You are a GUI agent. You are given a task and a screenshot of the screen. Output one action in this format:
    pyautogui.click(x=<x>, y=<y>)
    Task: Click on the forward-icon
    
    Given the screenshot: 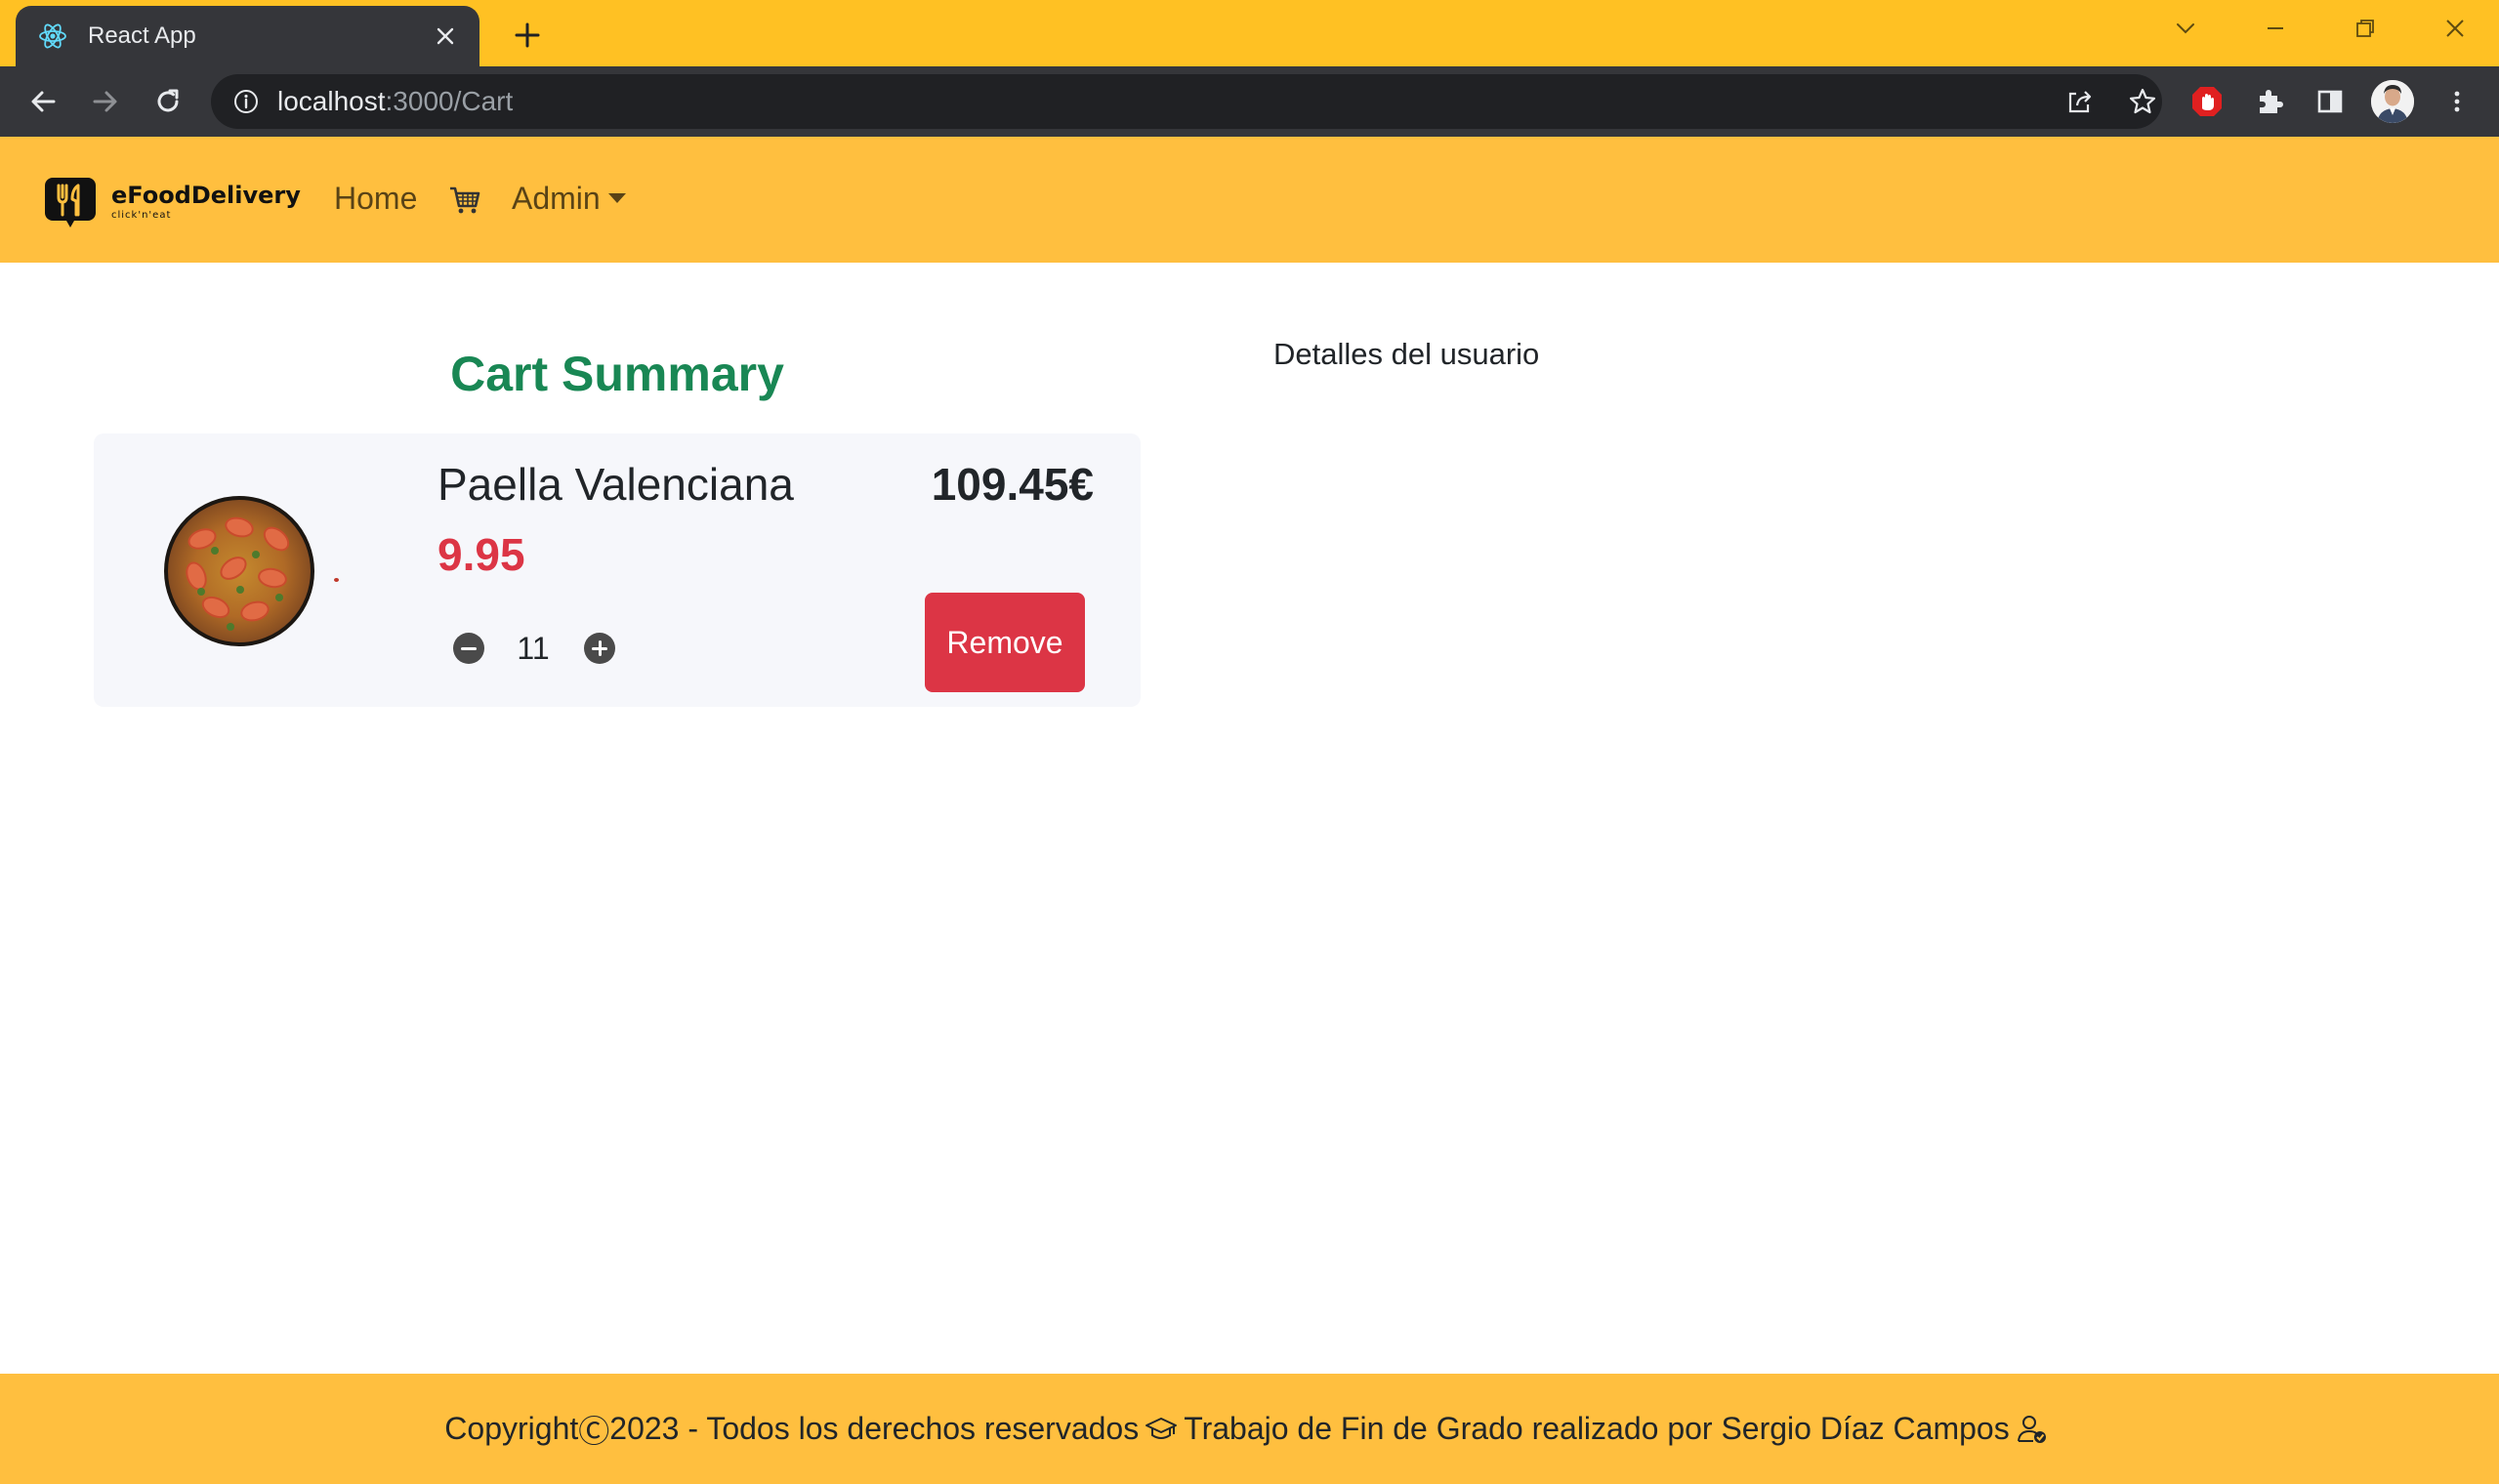 What is the action you would take?
    pyautogui.click(x=105, y=102)
    